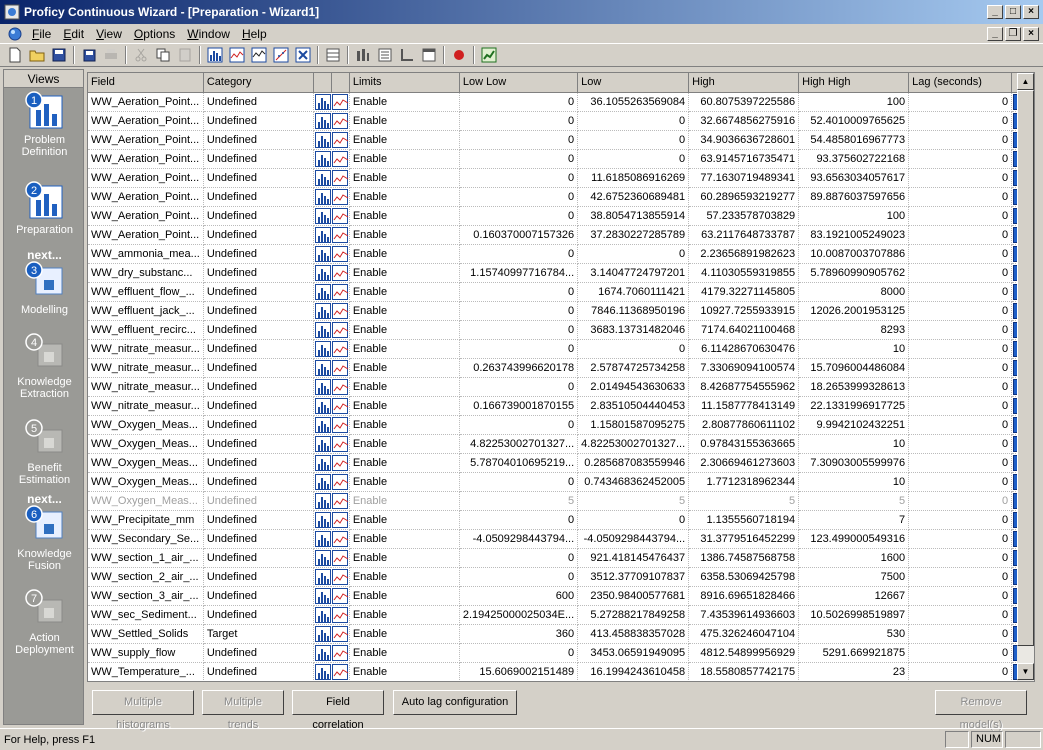 The image size is (1043, 750). Describe the element at coordinates (744, 254) in the screenshot. I see `cell-high: 2.23656891982623` at that location.